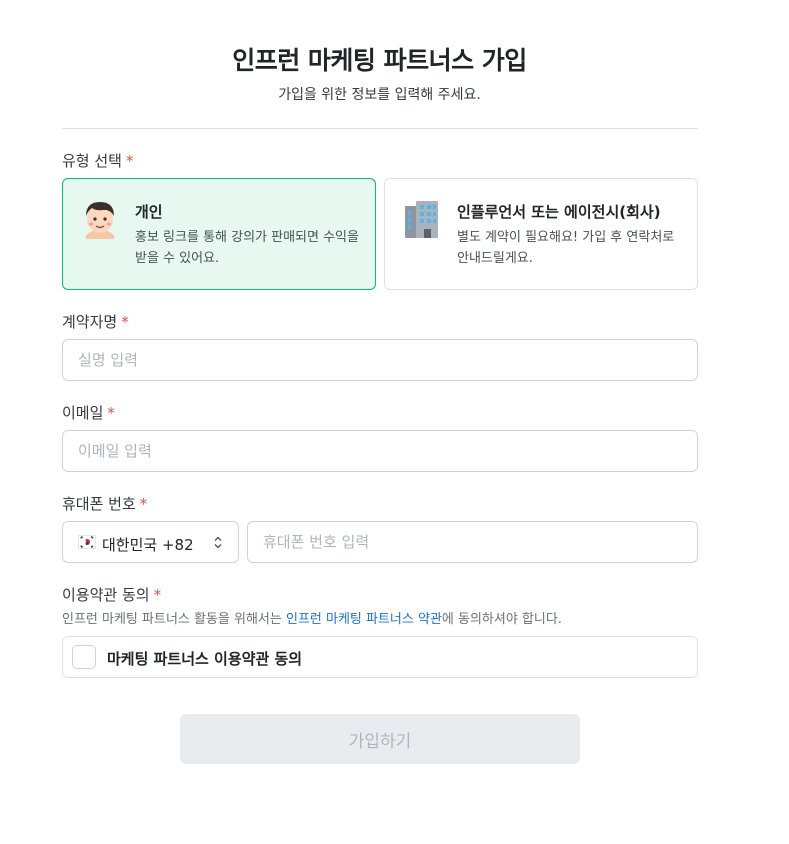 Image resolution: width=789 pixels, height=844 pixels. I want to click on terms-desc-suffix: 에 동의하셔야 합니다., so click(501, 619).